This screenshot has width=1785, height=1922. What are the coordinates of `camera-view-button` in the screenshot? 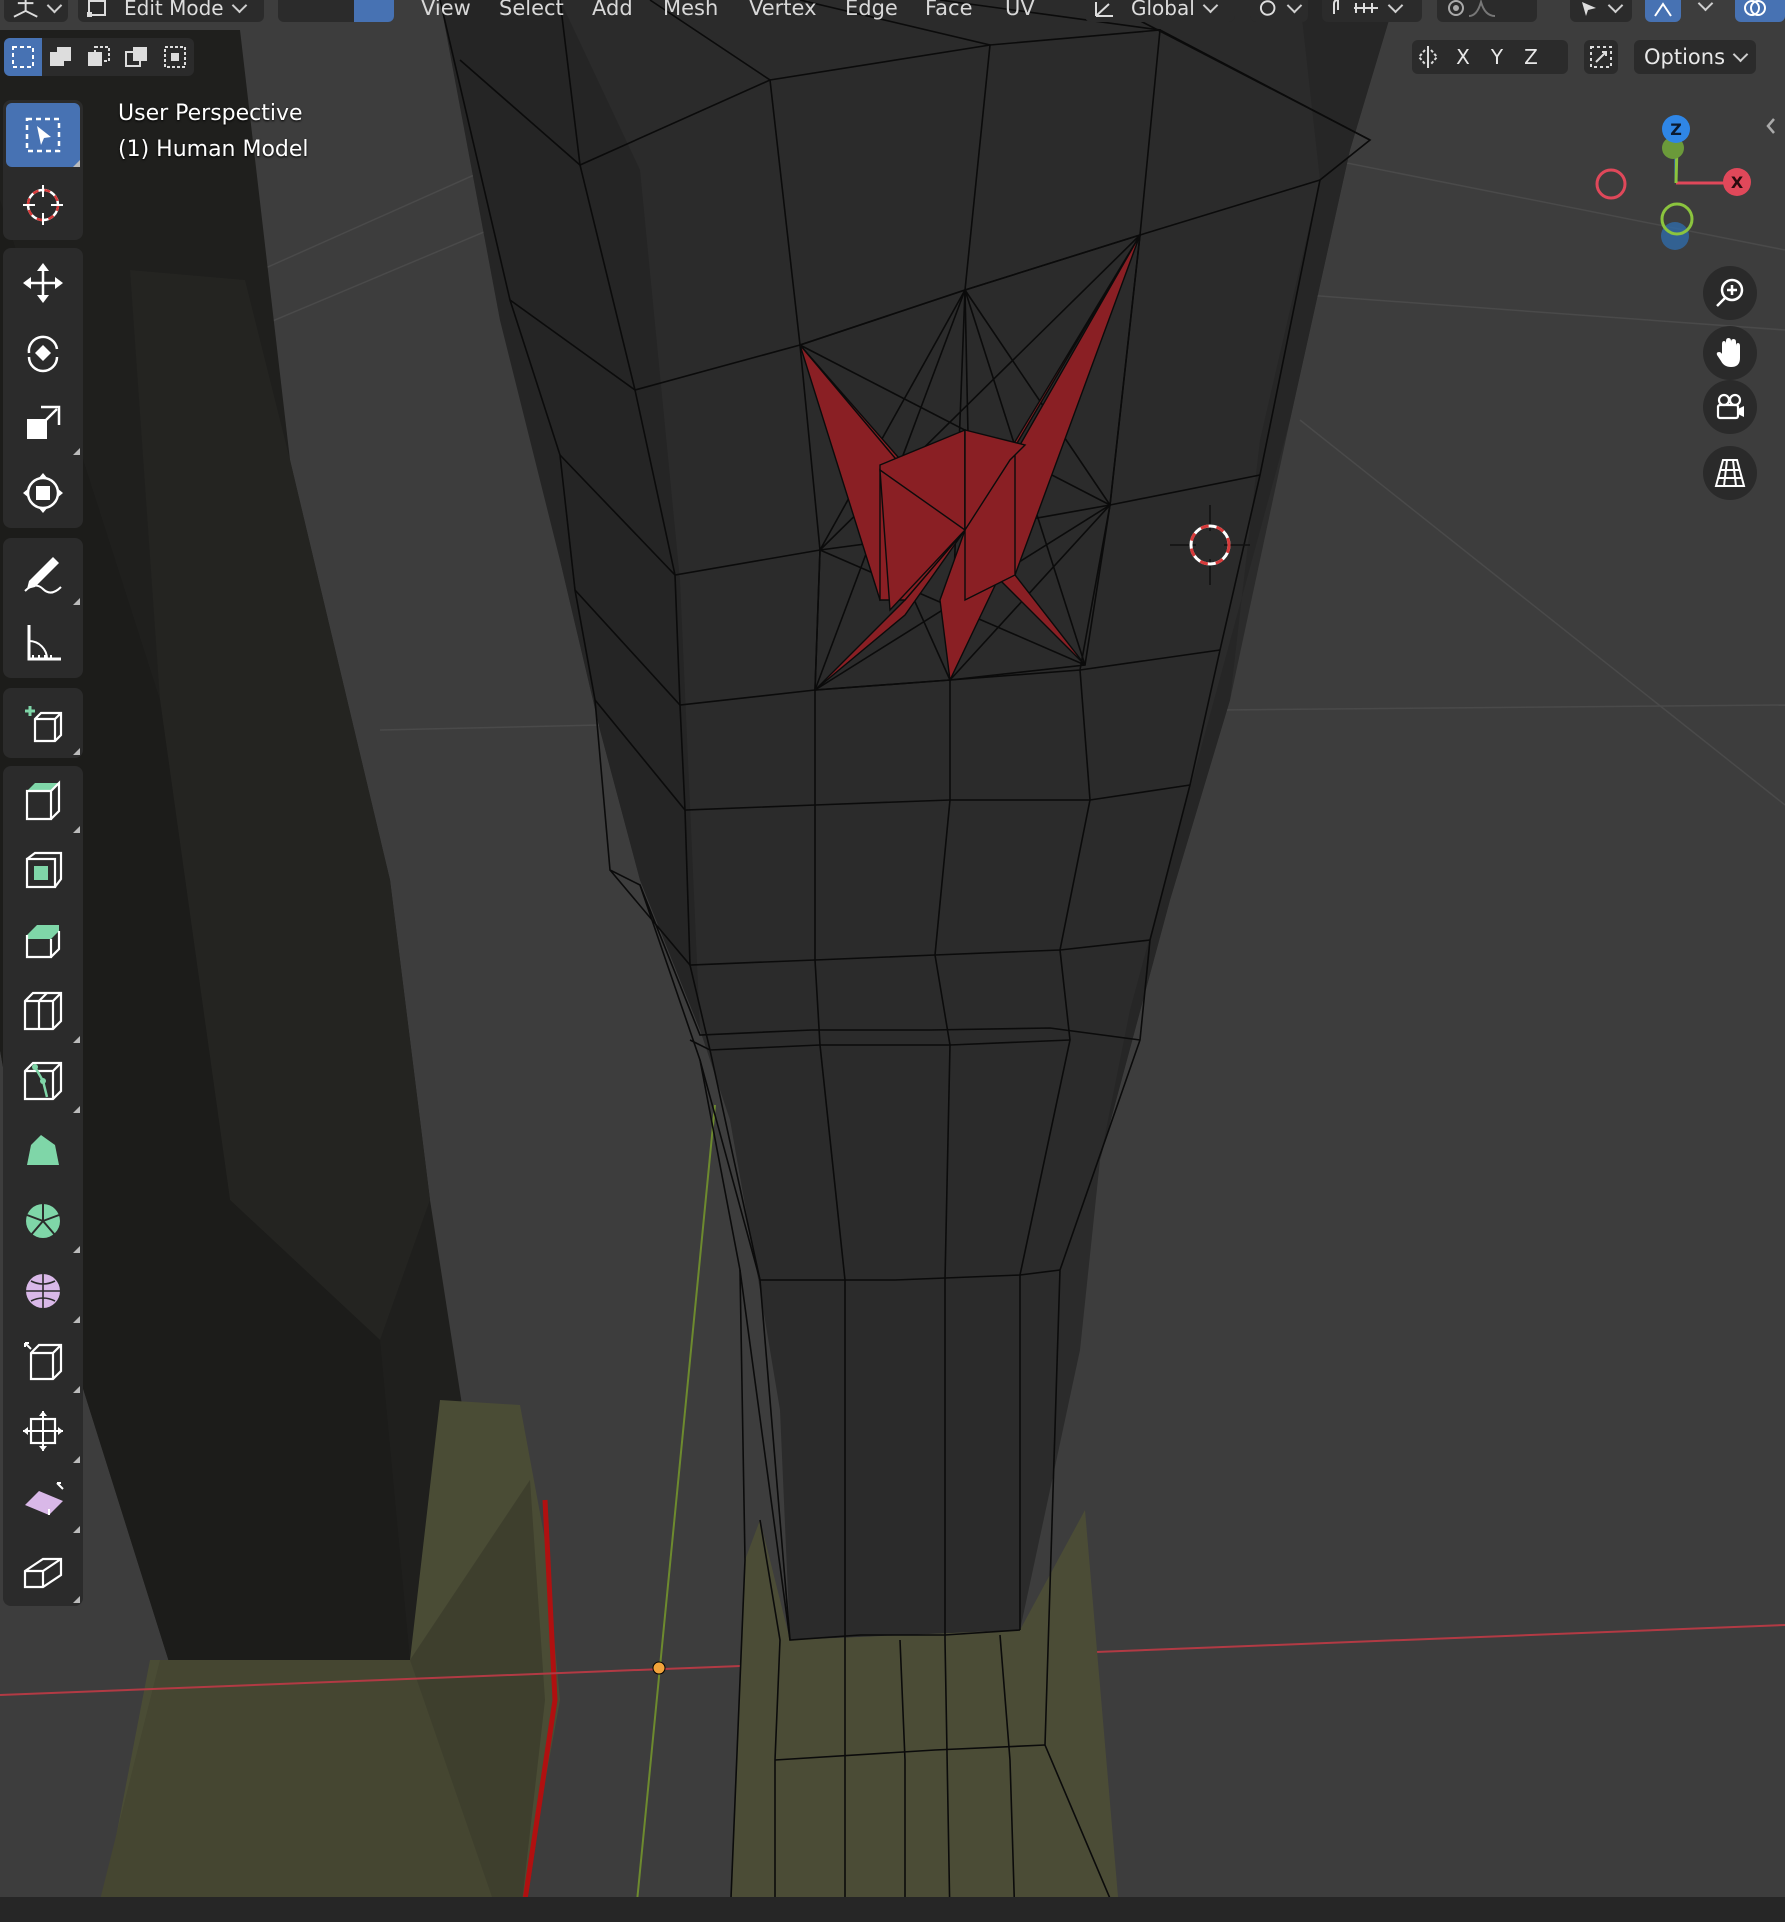 It's located at (1730, 407).